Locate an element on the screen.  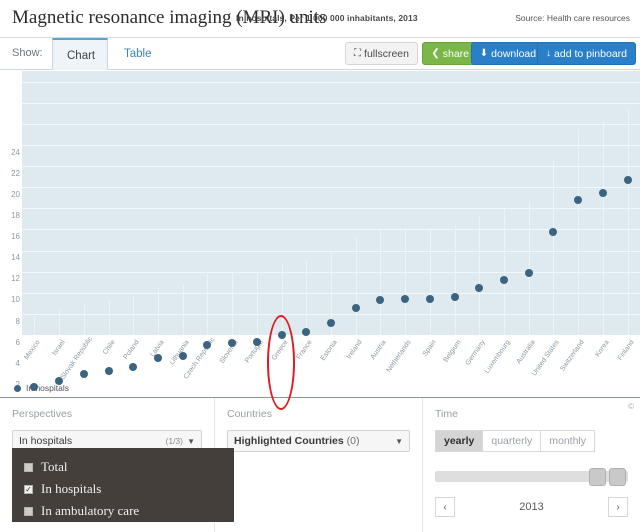
perspectives-option: In ambulatory care is located at coordinates (123, 511).